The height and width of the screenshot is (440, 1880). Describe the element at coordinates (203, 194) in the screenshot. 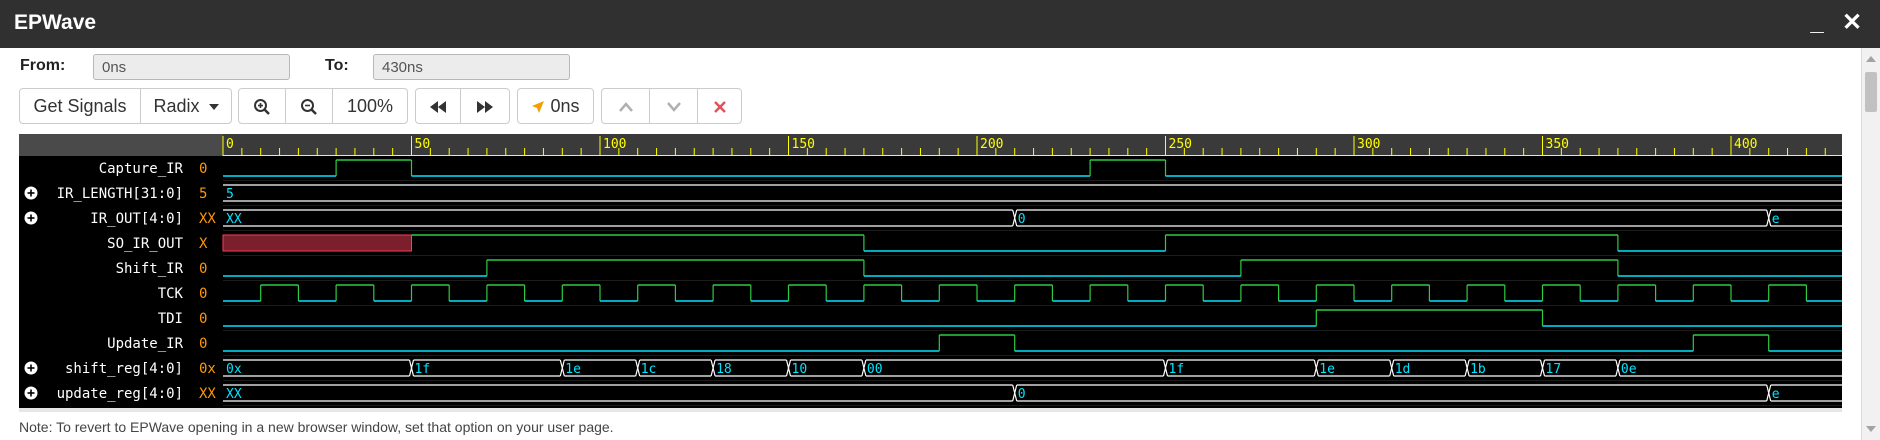

I see `signal-current-value: 5` at that location.